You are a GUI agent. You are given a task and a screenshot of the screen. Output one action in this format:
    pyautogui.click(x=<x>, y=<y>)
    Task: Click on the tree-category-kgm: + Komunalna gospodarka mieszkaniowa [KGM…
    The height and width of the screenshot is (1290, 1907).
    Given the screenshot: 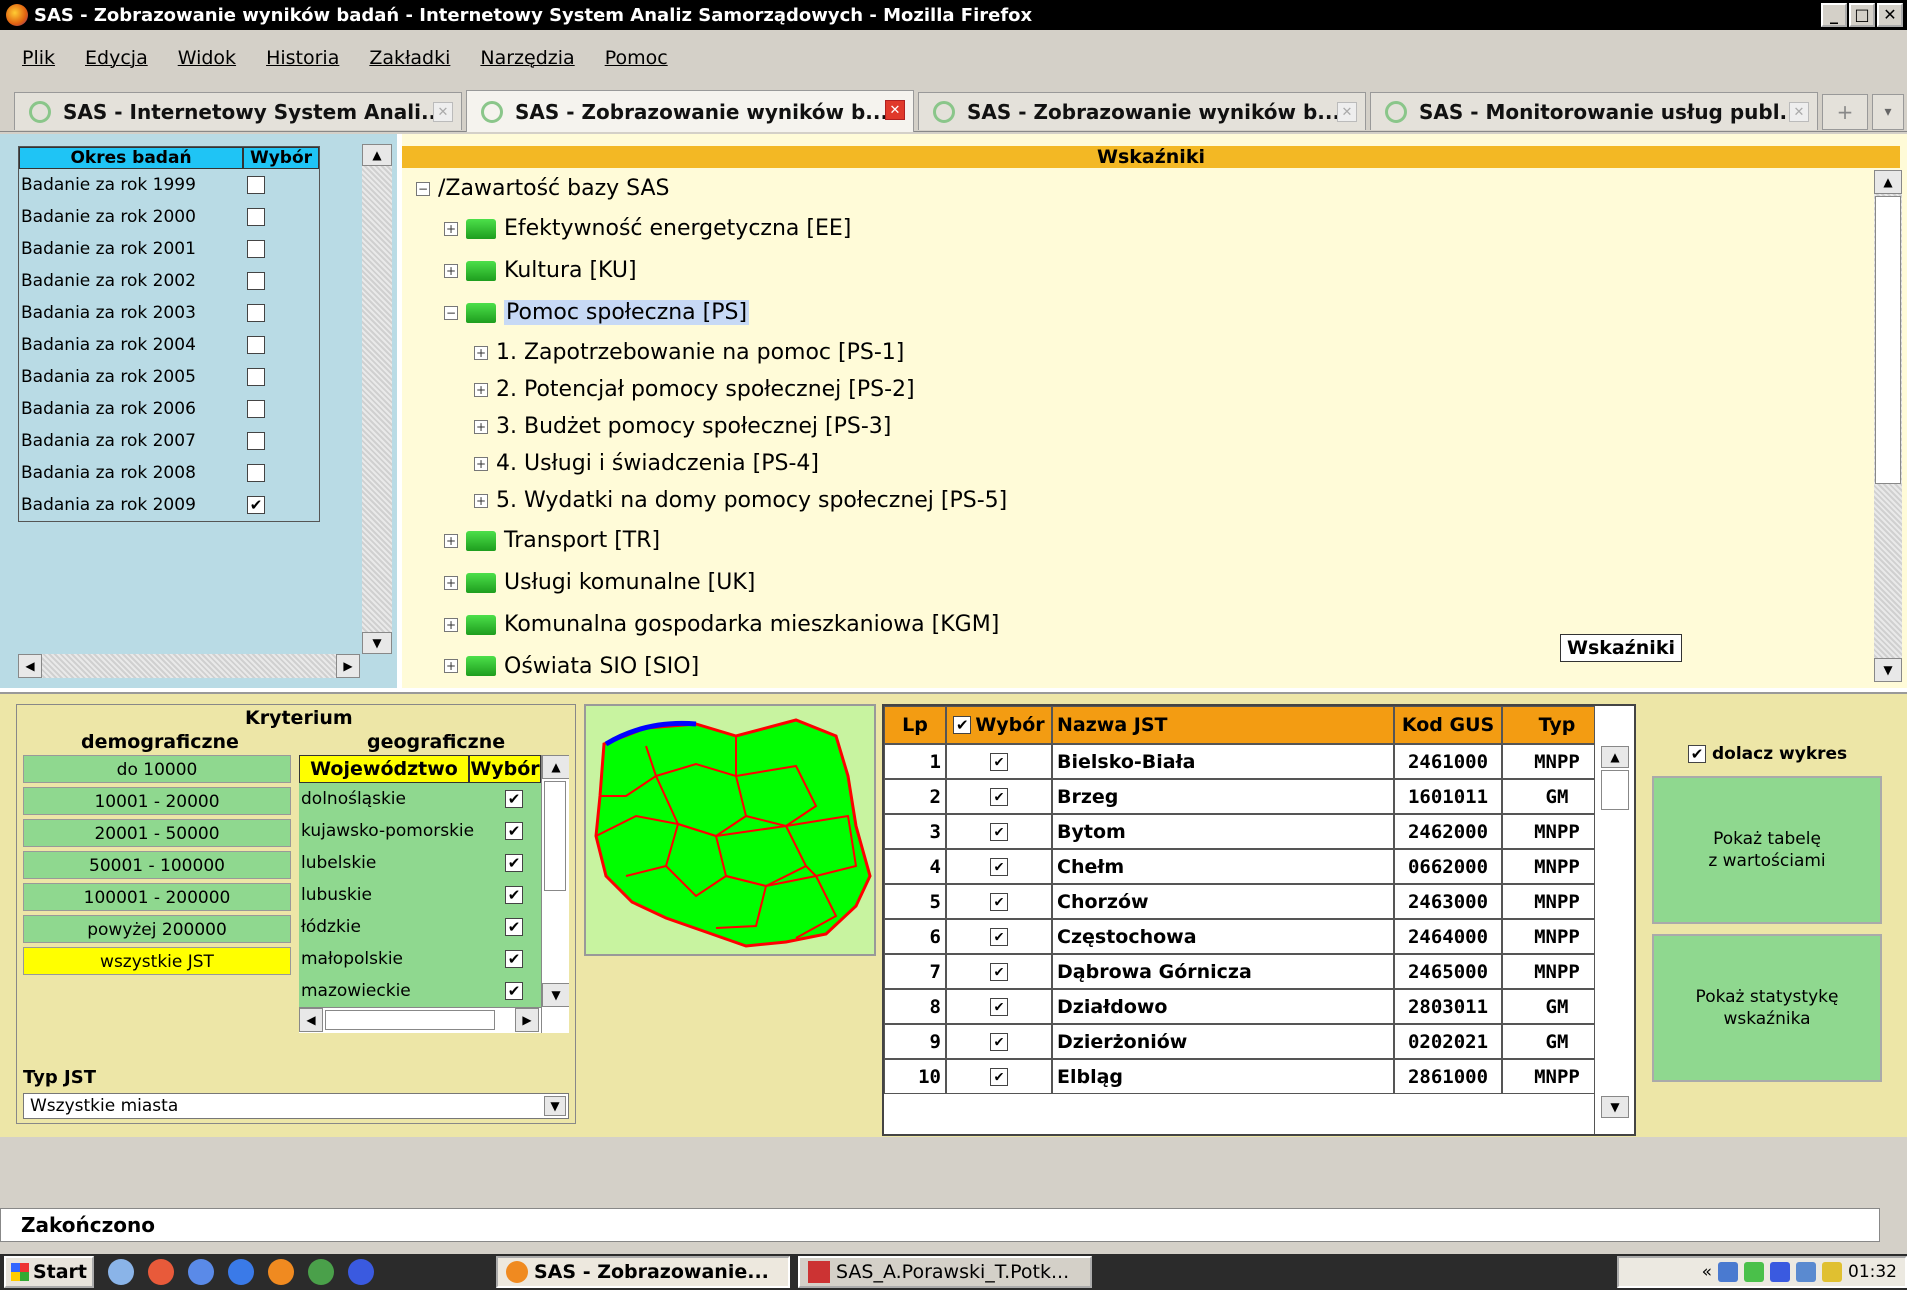 What is the action you would take?
    pyautogui.click(x=721, y=624)
    